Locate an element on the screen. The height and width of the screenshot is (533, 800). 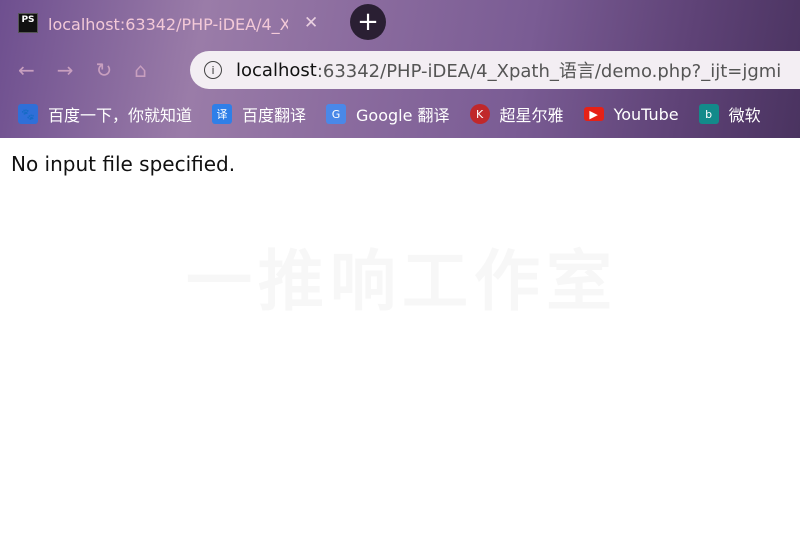
bing-icon: b is located at coordinates (708, 114).